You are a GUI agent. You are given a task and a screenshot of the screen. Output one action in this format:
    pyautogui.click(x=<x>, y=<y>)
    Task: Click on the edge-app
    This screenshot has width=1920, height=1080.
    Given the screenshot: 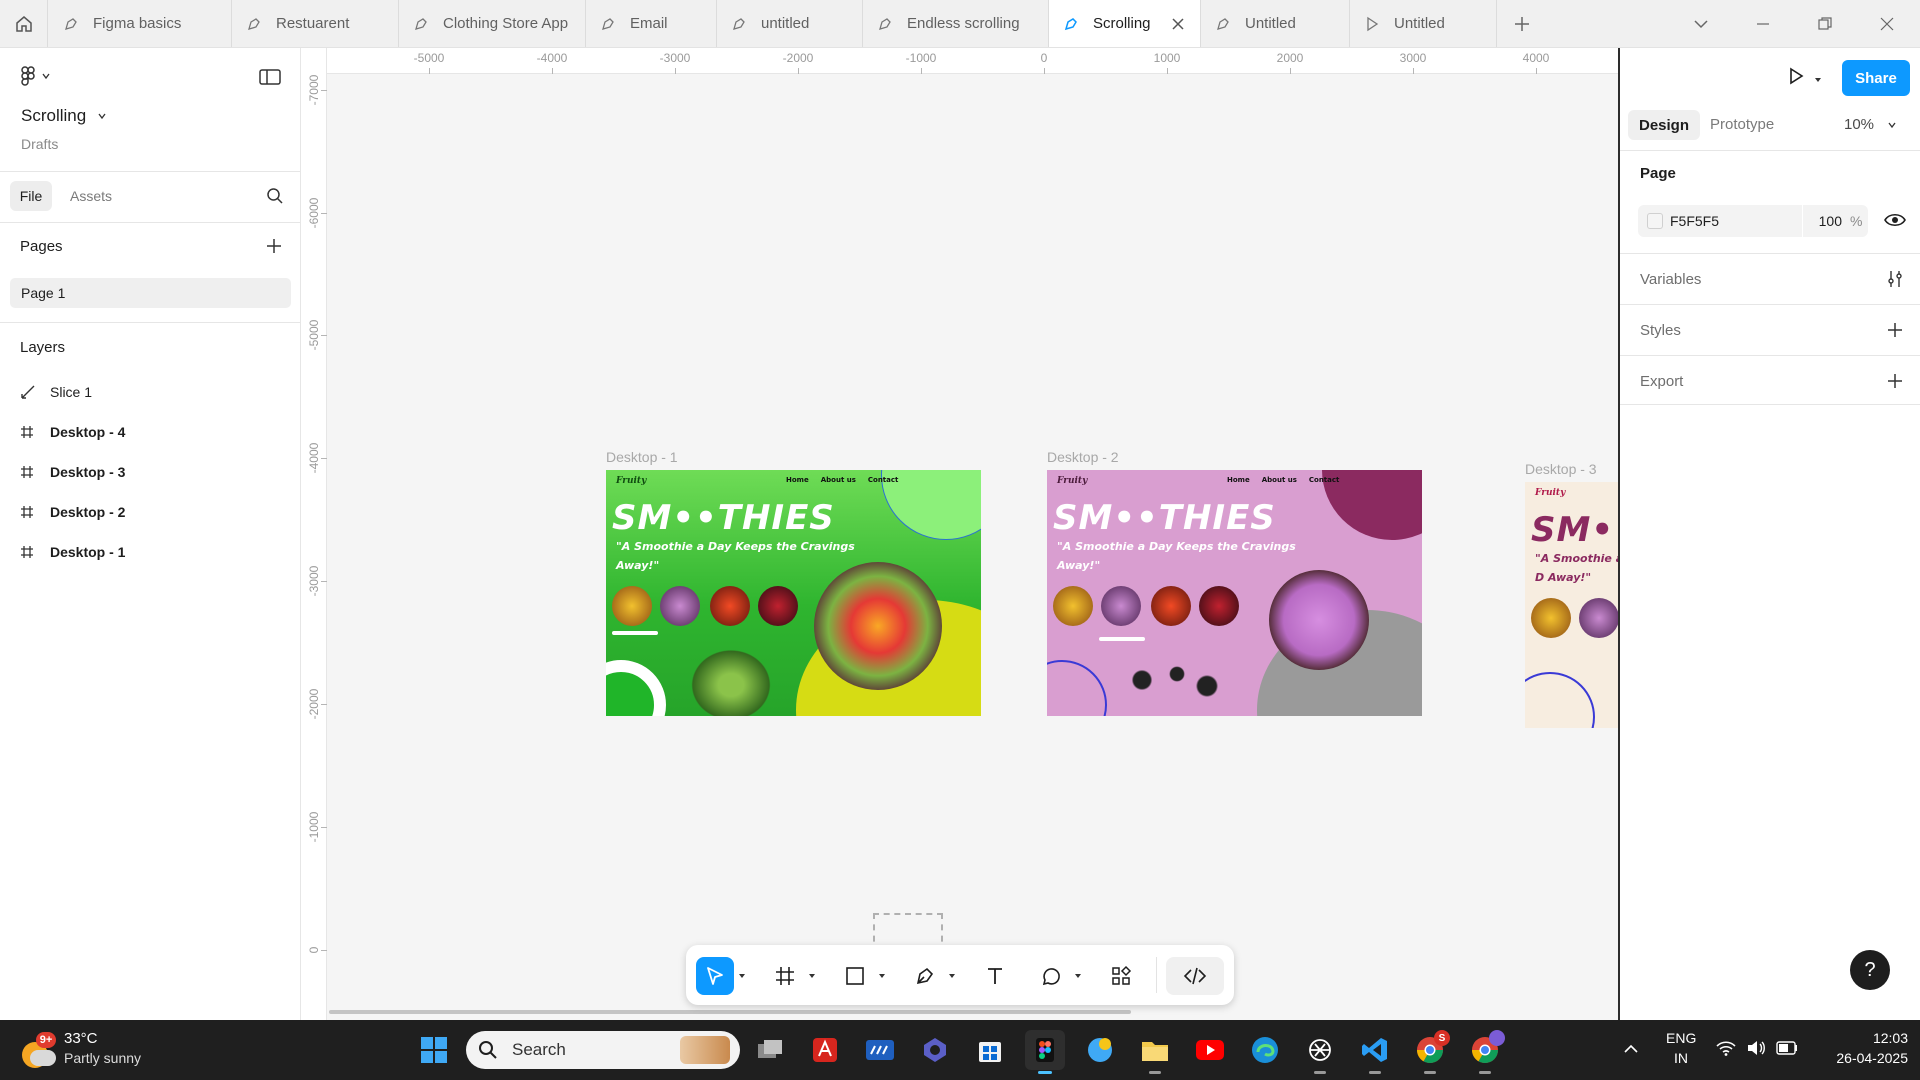 What is the action you would take?
    pyautogui.click(x=1265, y=1050)
    